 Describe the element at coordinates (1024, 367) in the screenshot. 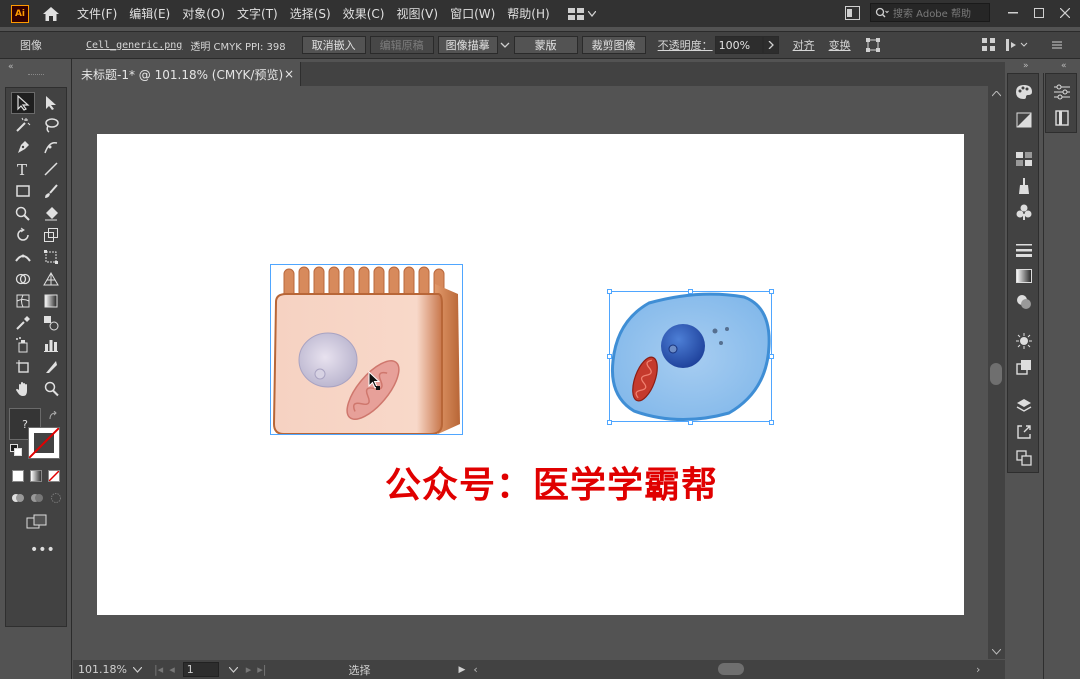

I see `graphic-styles-icon` at that location.